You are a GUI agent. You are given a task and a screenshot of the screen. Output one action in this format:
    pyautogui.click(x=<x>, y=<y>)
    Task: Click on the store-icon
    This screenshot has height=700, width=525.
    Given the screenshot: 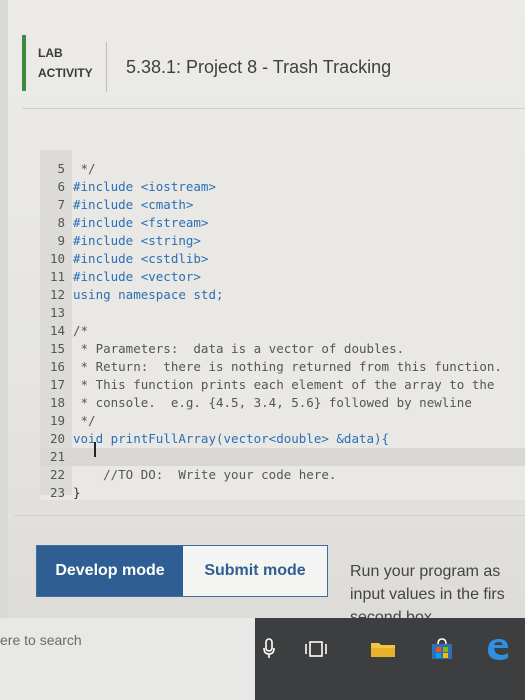 What is the action you would take?
    pyautogui.click(x=442, y=649)
    